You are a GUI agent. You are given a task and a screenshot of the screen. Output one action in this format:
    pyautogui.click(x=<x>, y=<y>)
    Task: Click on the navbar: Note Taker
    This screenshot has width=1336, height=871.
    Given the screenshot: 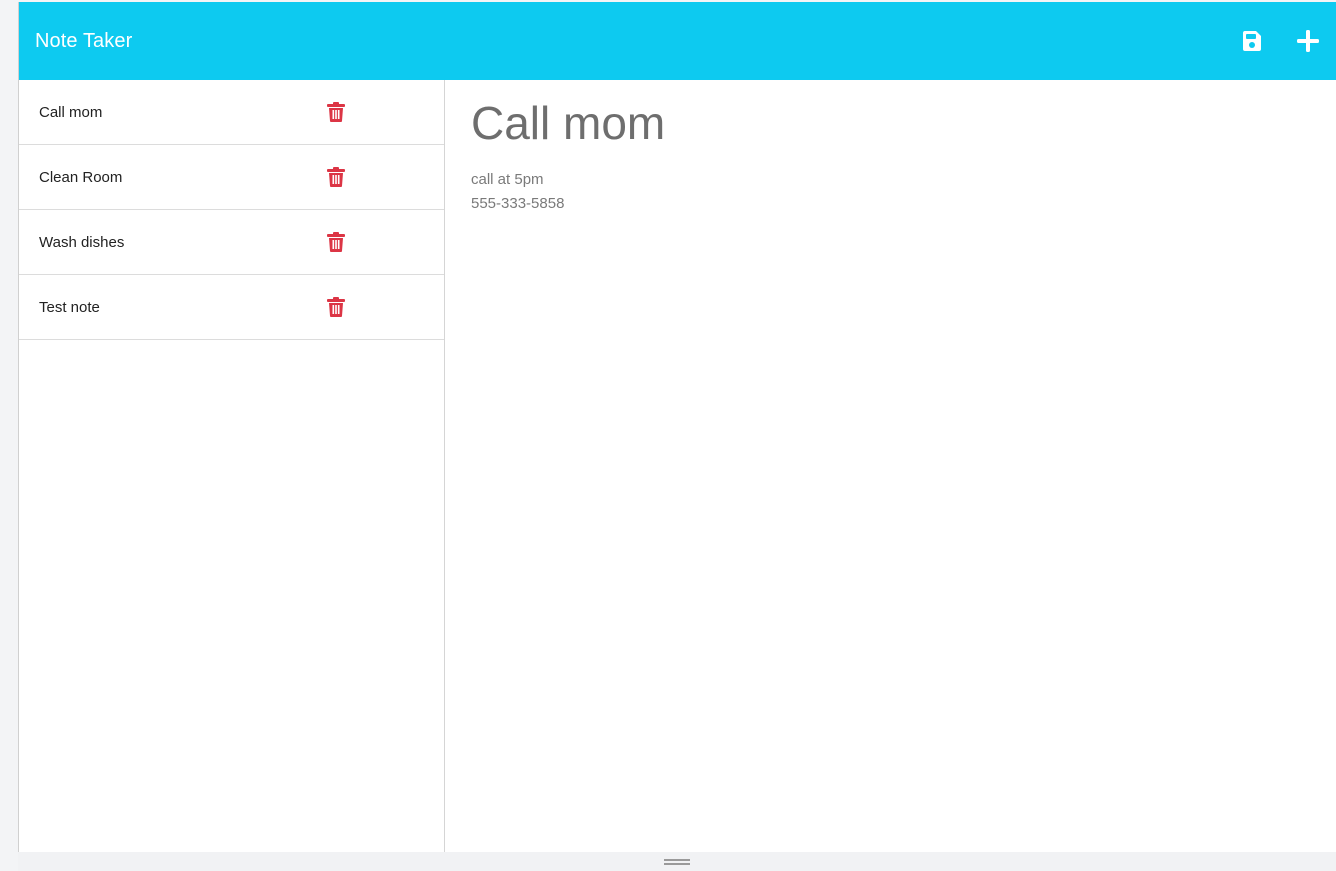 What is the action you would take?
    pyautogui.click(x=677, y=41)
    